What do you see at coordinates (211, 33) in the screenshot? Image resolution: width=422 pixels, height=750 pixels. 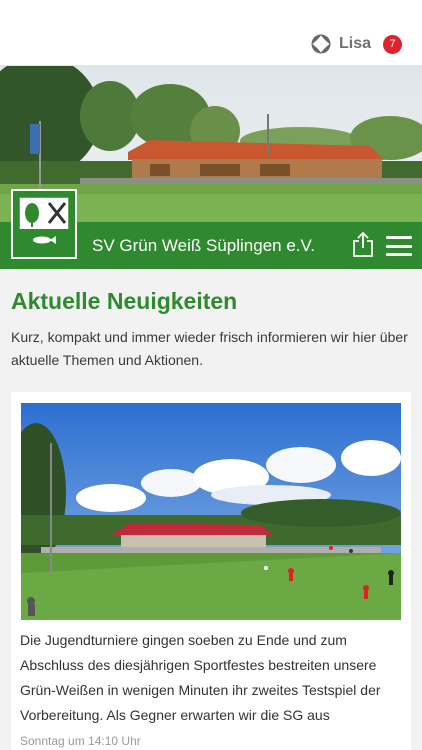 I see `top-bar: Lisa 7` at bounding box center [211, 33].